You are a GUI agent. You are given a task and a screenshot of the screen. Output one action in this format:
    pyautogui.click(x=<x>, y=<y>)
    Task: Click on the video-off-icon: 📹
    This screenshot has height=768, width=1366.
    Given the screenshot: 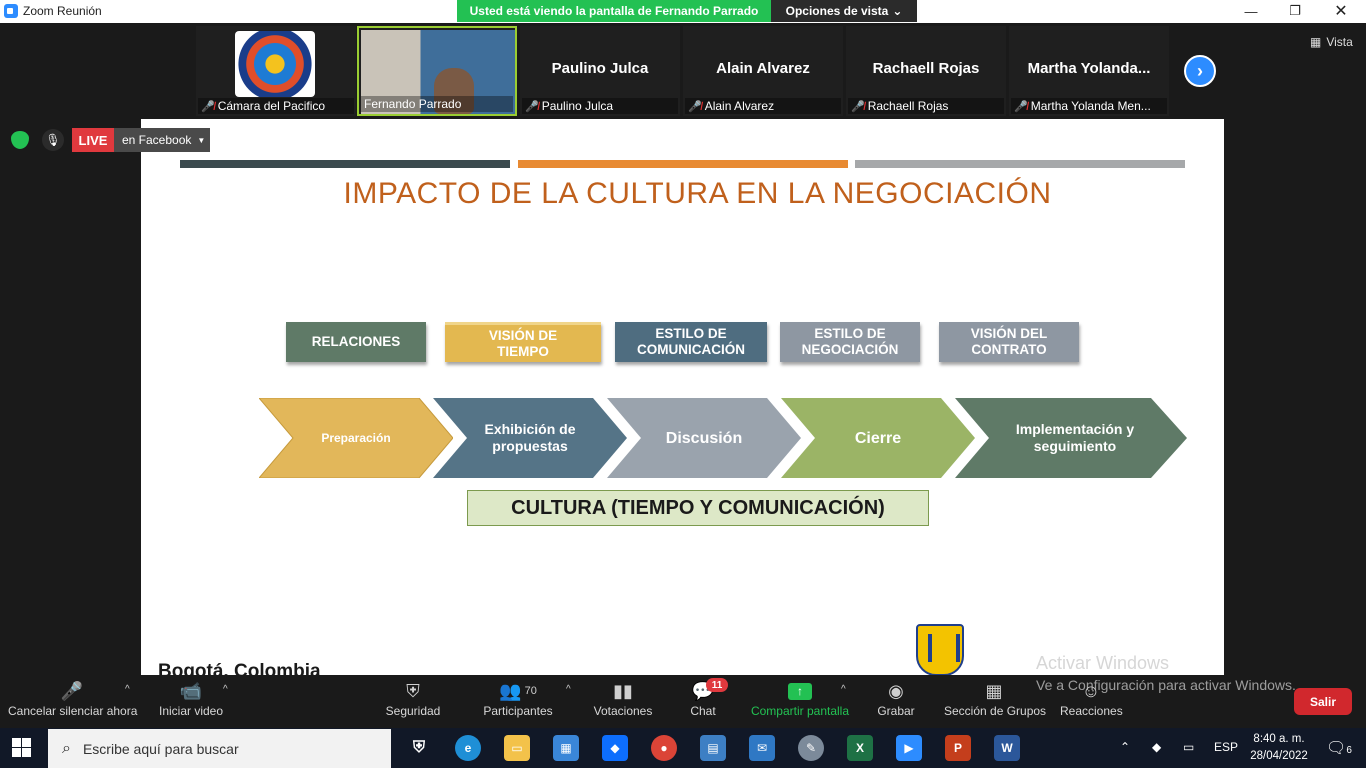 What is the action you would take?
    pyautogui.click(x=191, y=690)
    